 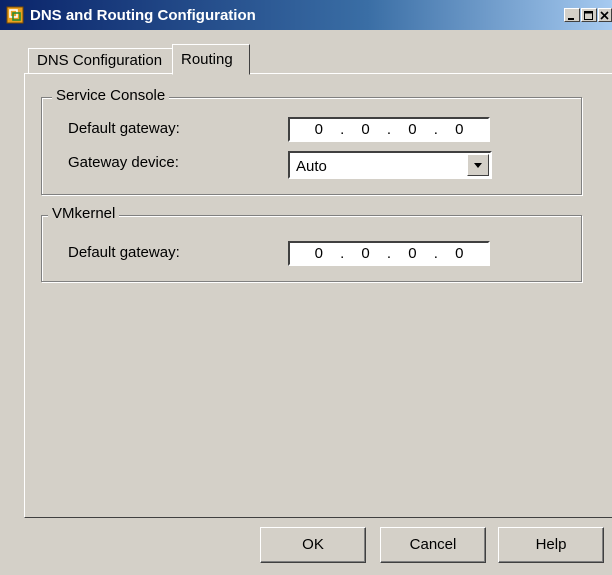 I want to click on maximize-icon, so click(x=588, y=15).